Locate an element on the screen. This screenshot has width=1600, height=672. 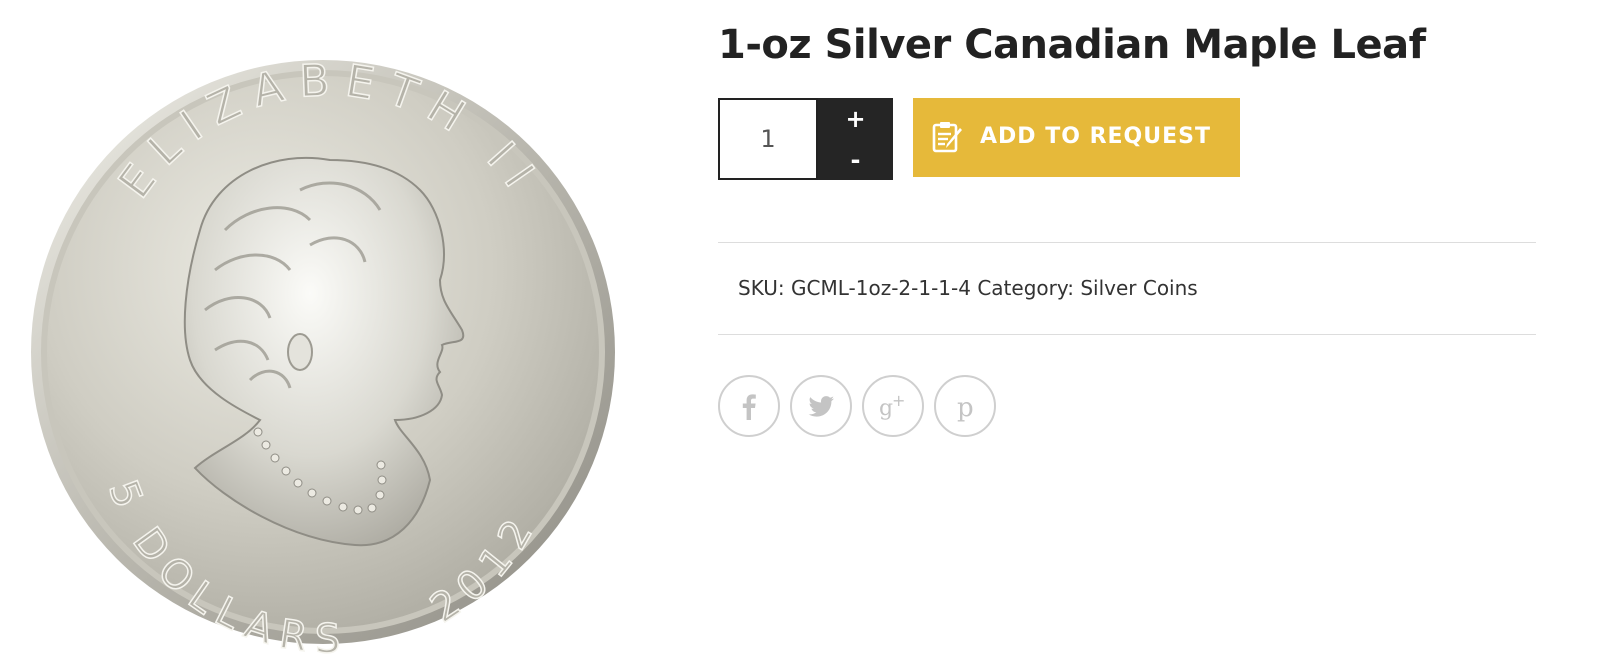
product-title: 1-oz Silver Canadian Maple Leaf is located at coordinates (1072, 45).